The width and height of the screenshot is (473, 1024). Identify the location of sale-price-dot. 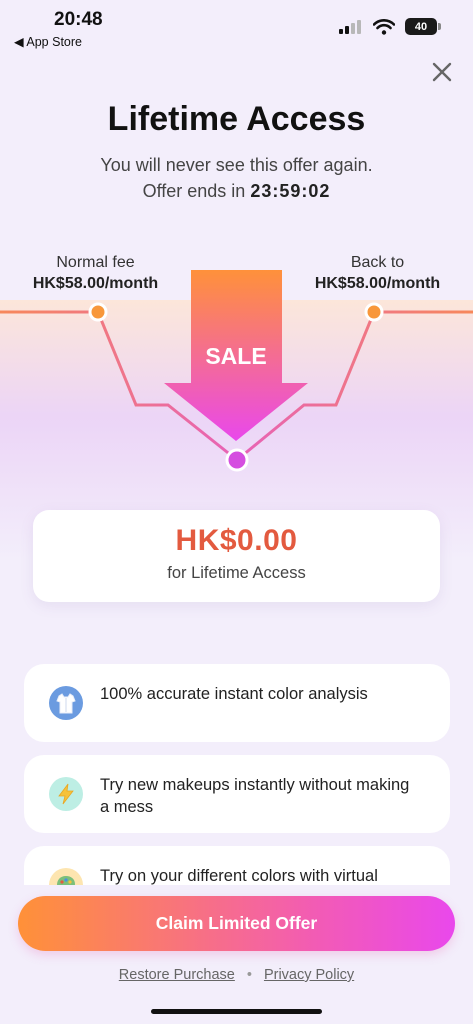
(237, 460).